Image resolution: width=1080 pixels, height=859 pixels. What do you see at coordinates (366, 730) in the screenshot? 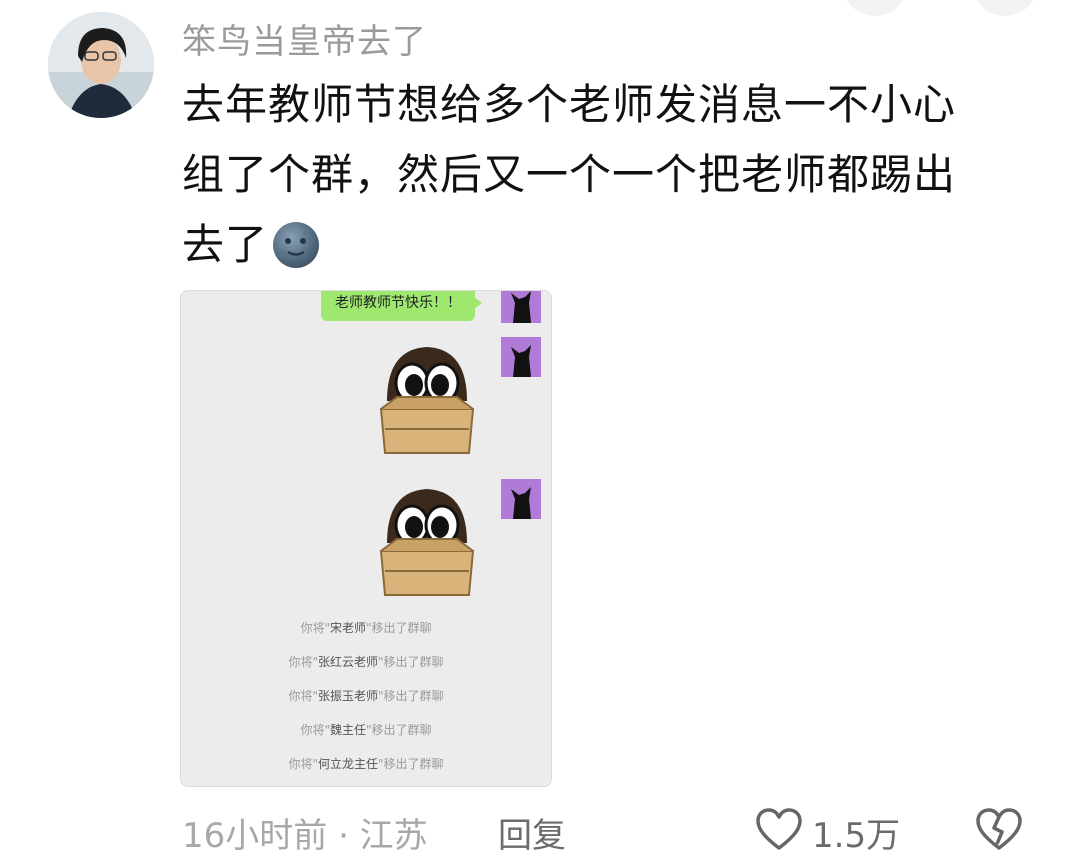
I see `removal-notice: 你将"魏主任"移出了群聊` at bounding box center [366, 730].